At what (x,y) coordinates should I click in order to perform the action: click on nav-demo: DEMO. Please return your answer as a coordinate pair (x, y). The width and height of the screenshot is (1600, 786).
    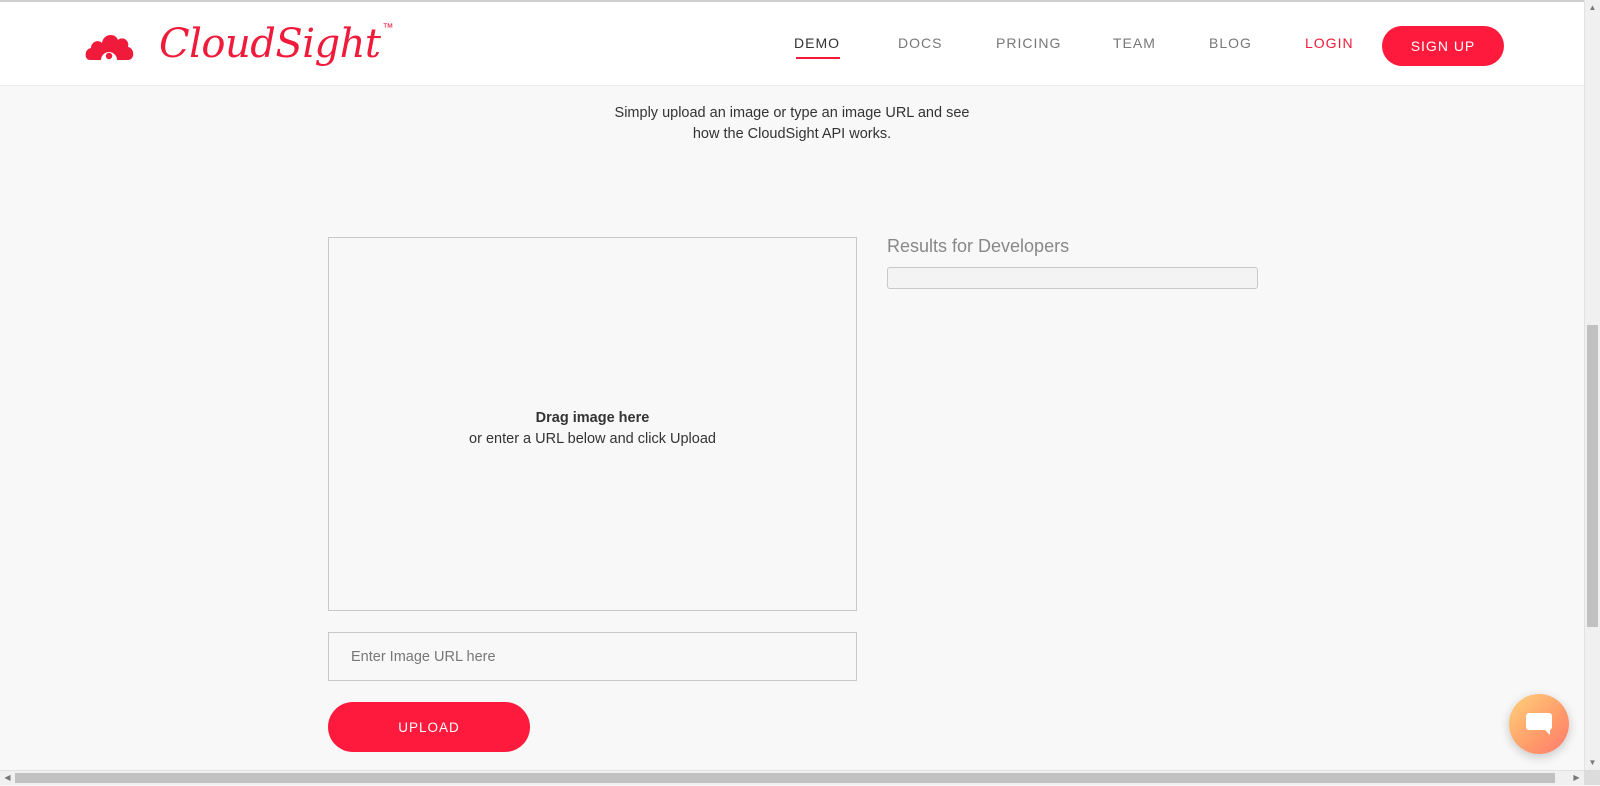
    Looking at the image, I should click on (817, 47).